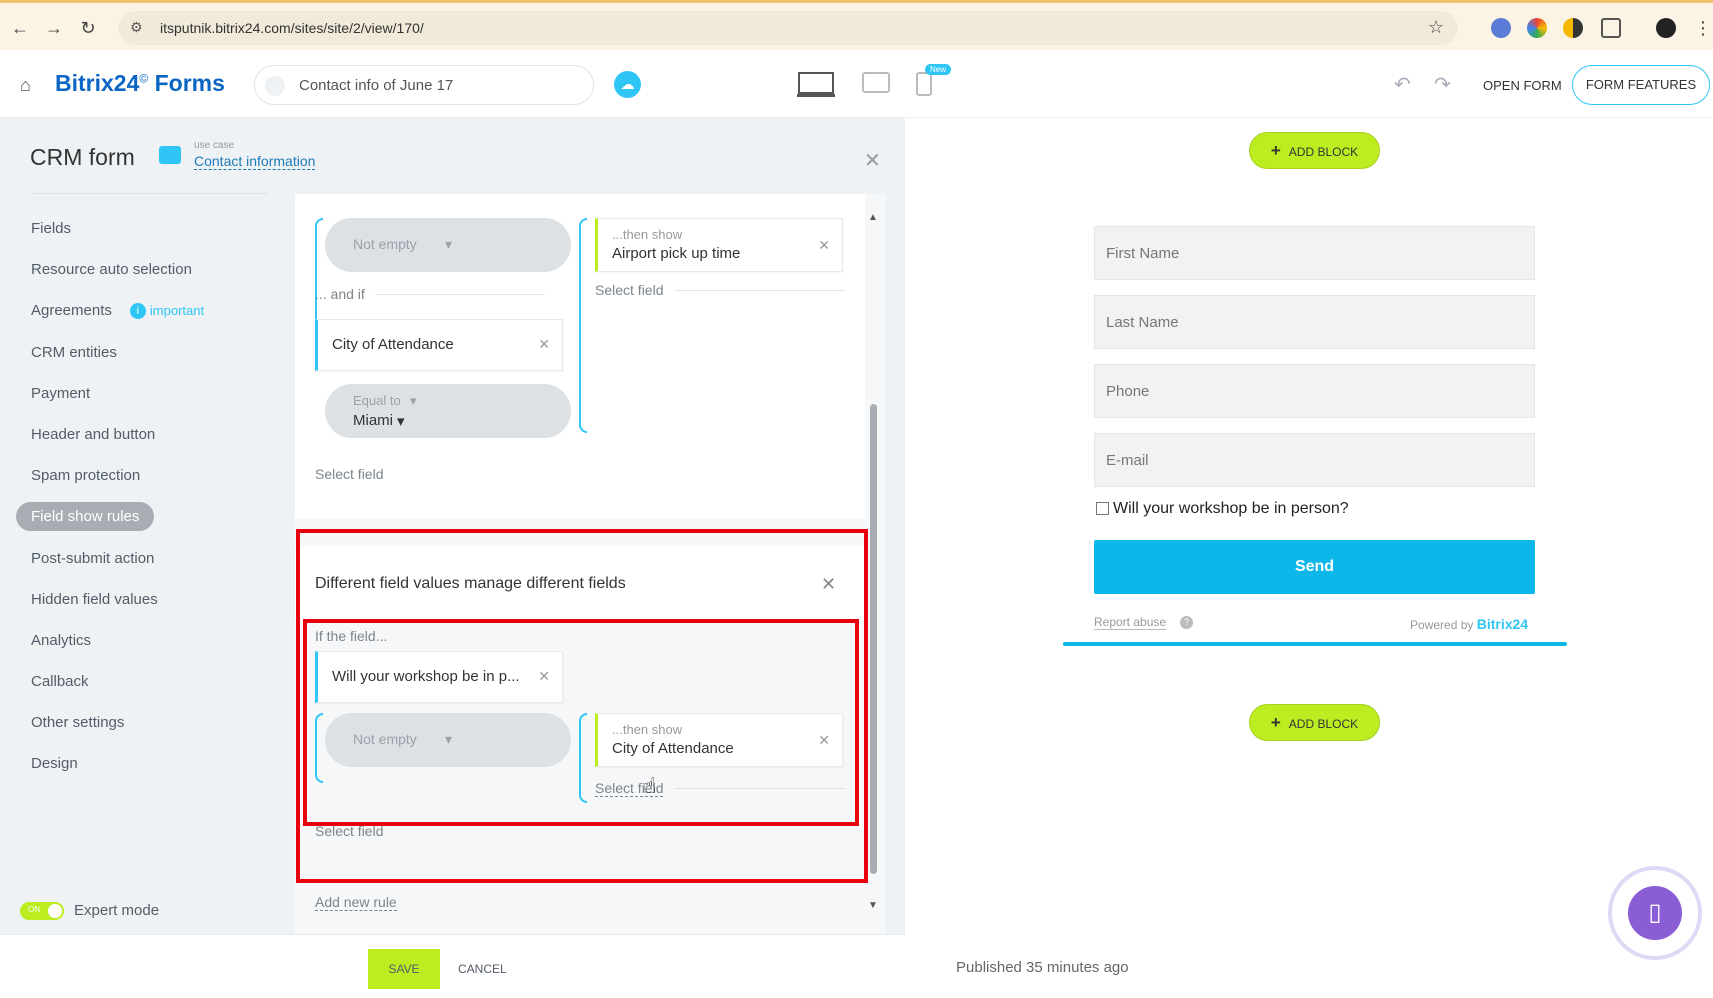 The height and width of the screenshot is (998, 1713). I want to click on site-info-icon: ⚙, so click(136, 27).